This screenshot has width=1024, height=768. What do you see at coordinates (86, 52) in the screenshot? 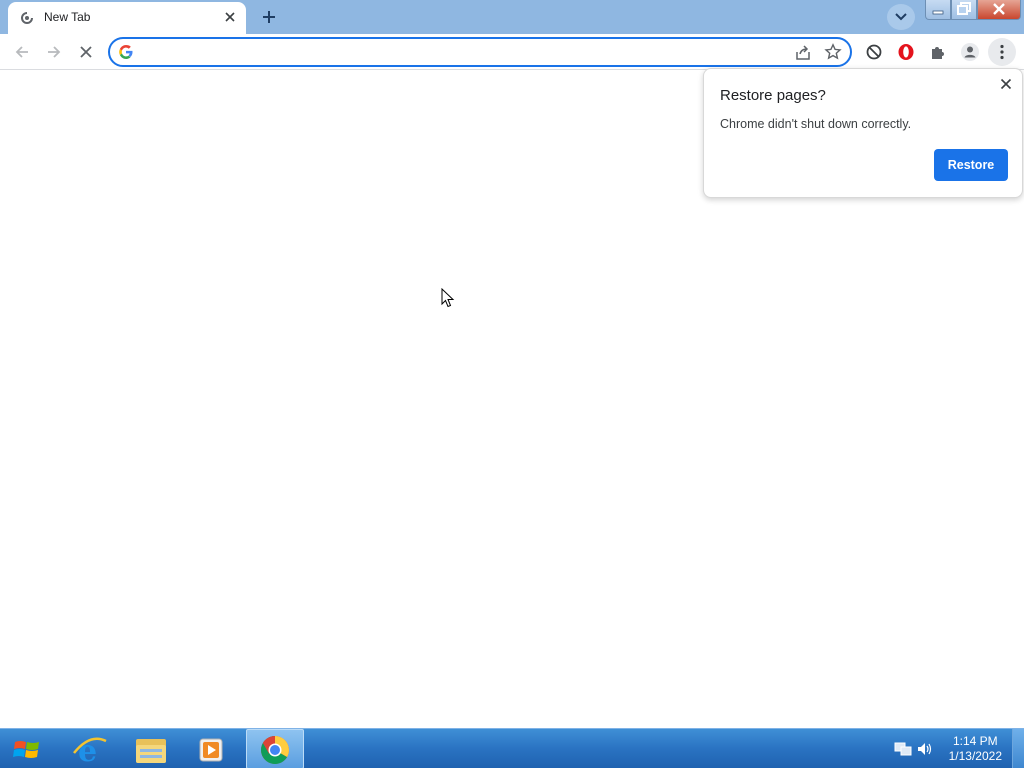
I see `stop-loading-button` at bounding box center [86, 52].